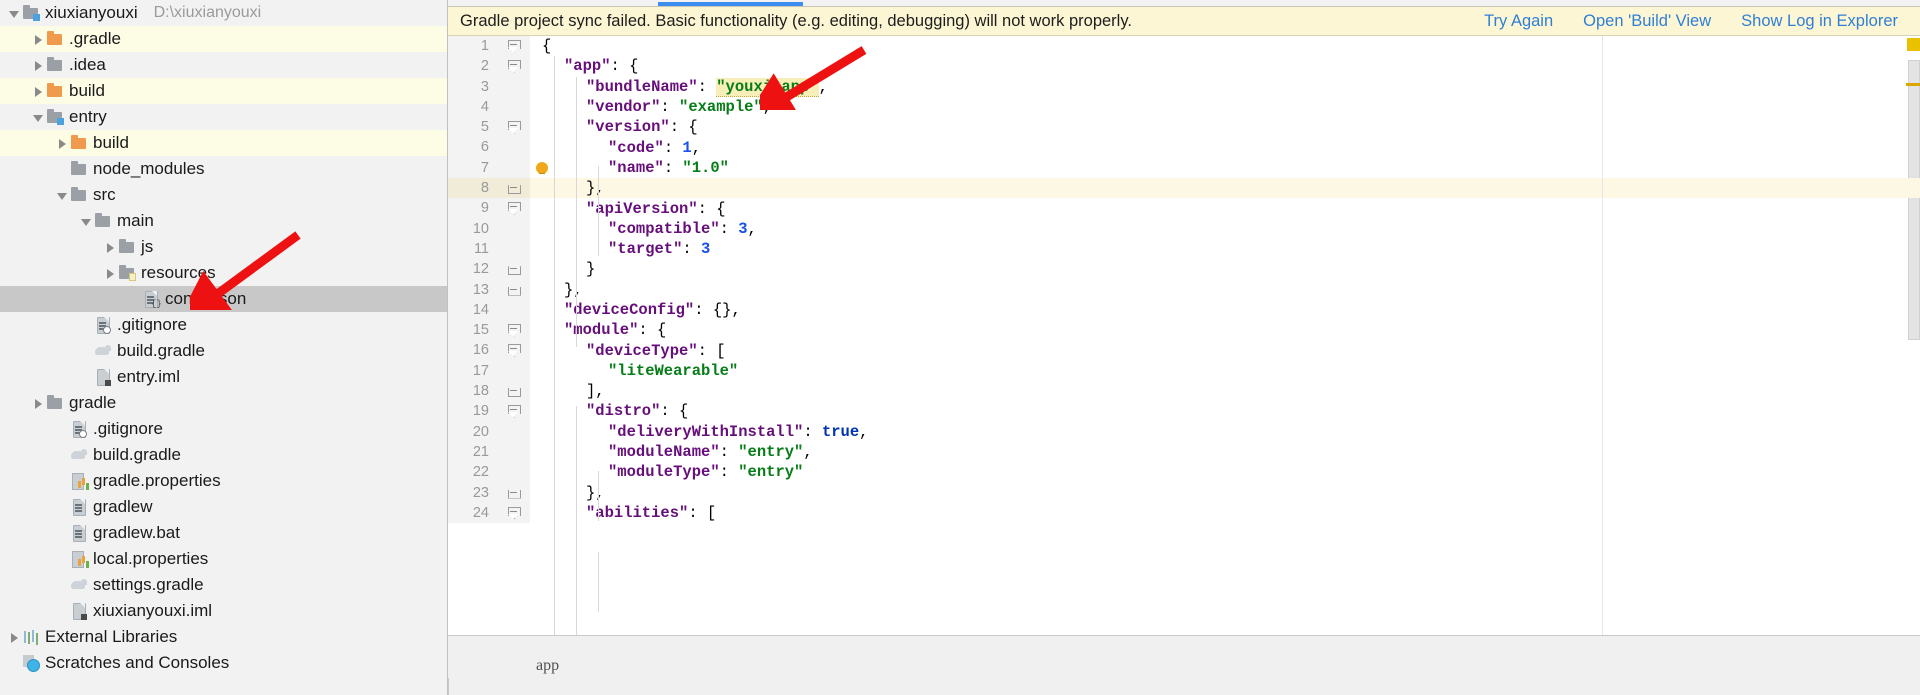 The height and width of the screenshot is (695, 1920). What do you see at coordinates (223, 195) in the screenshot?
I see `tree-item-src: src` at bounding box center [223, 195].